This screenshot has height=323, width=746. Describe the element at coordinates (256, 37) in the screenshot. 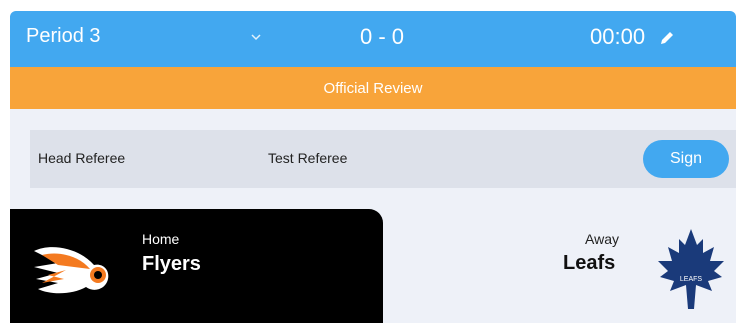

I see `chevron-down-icon` at that location.